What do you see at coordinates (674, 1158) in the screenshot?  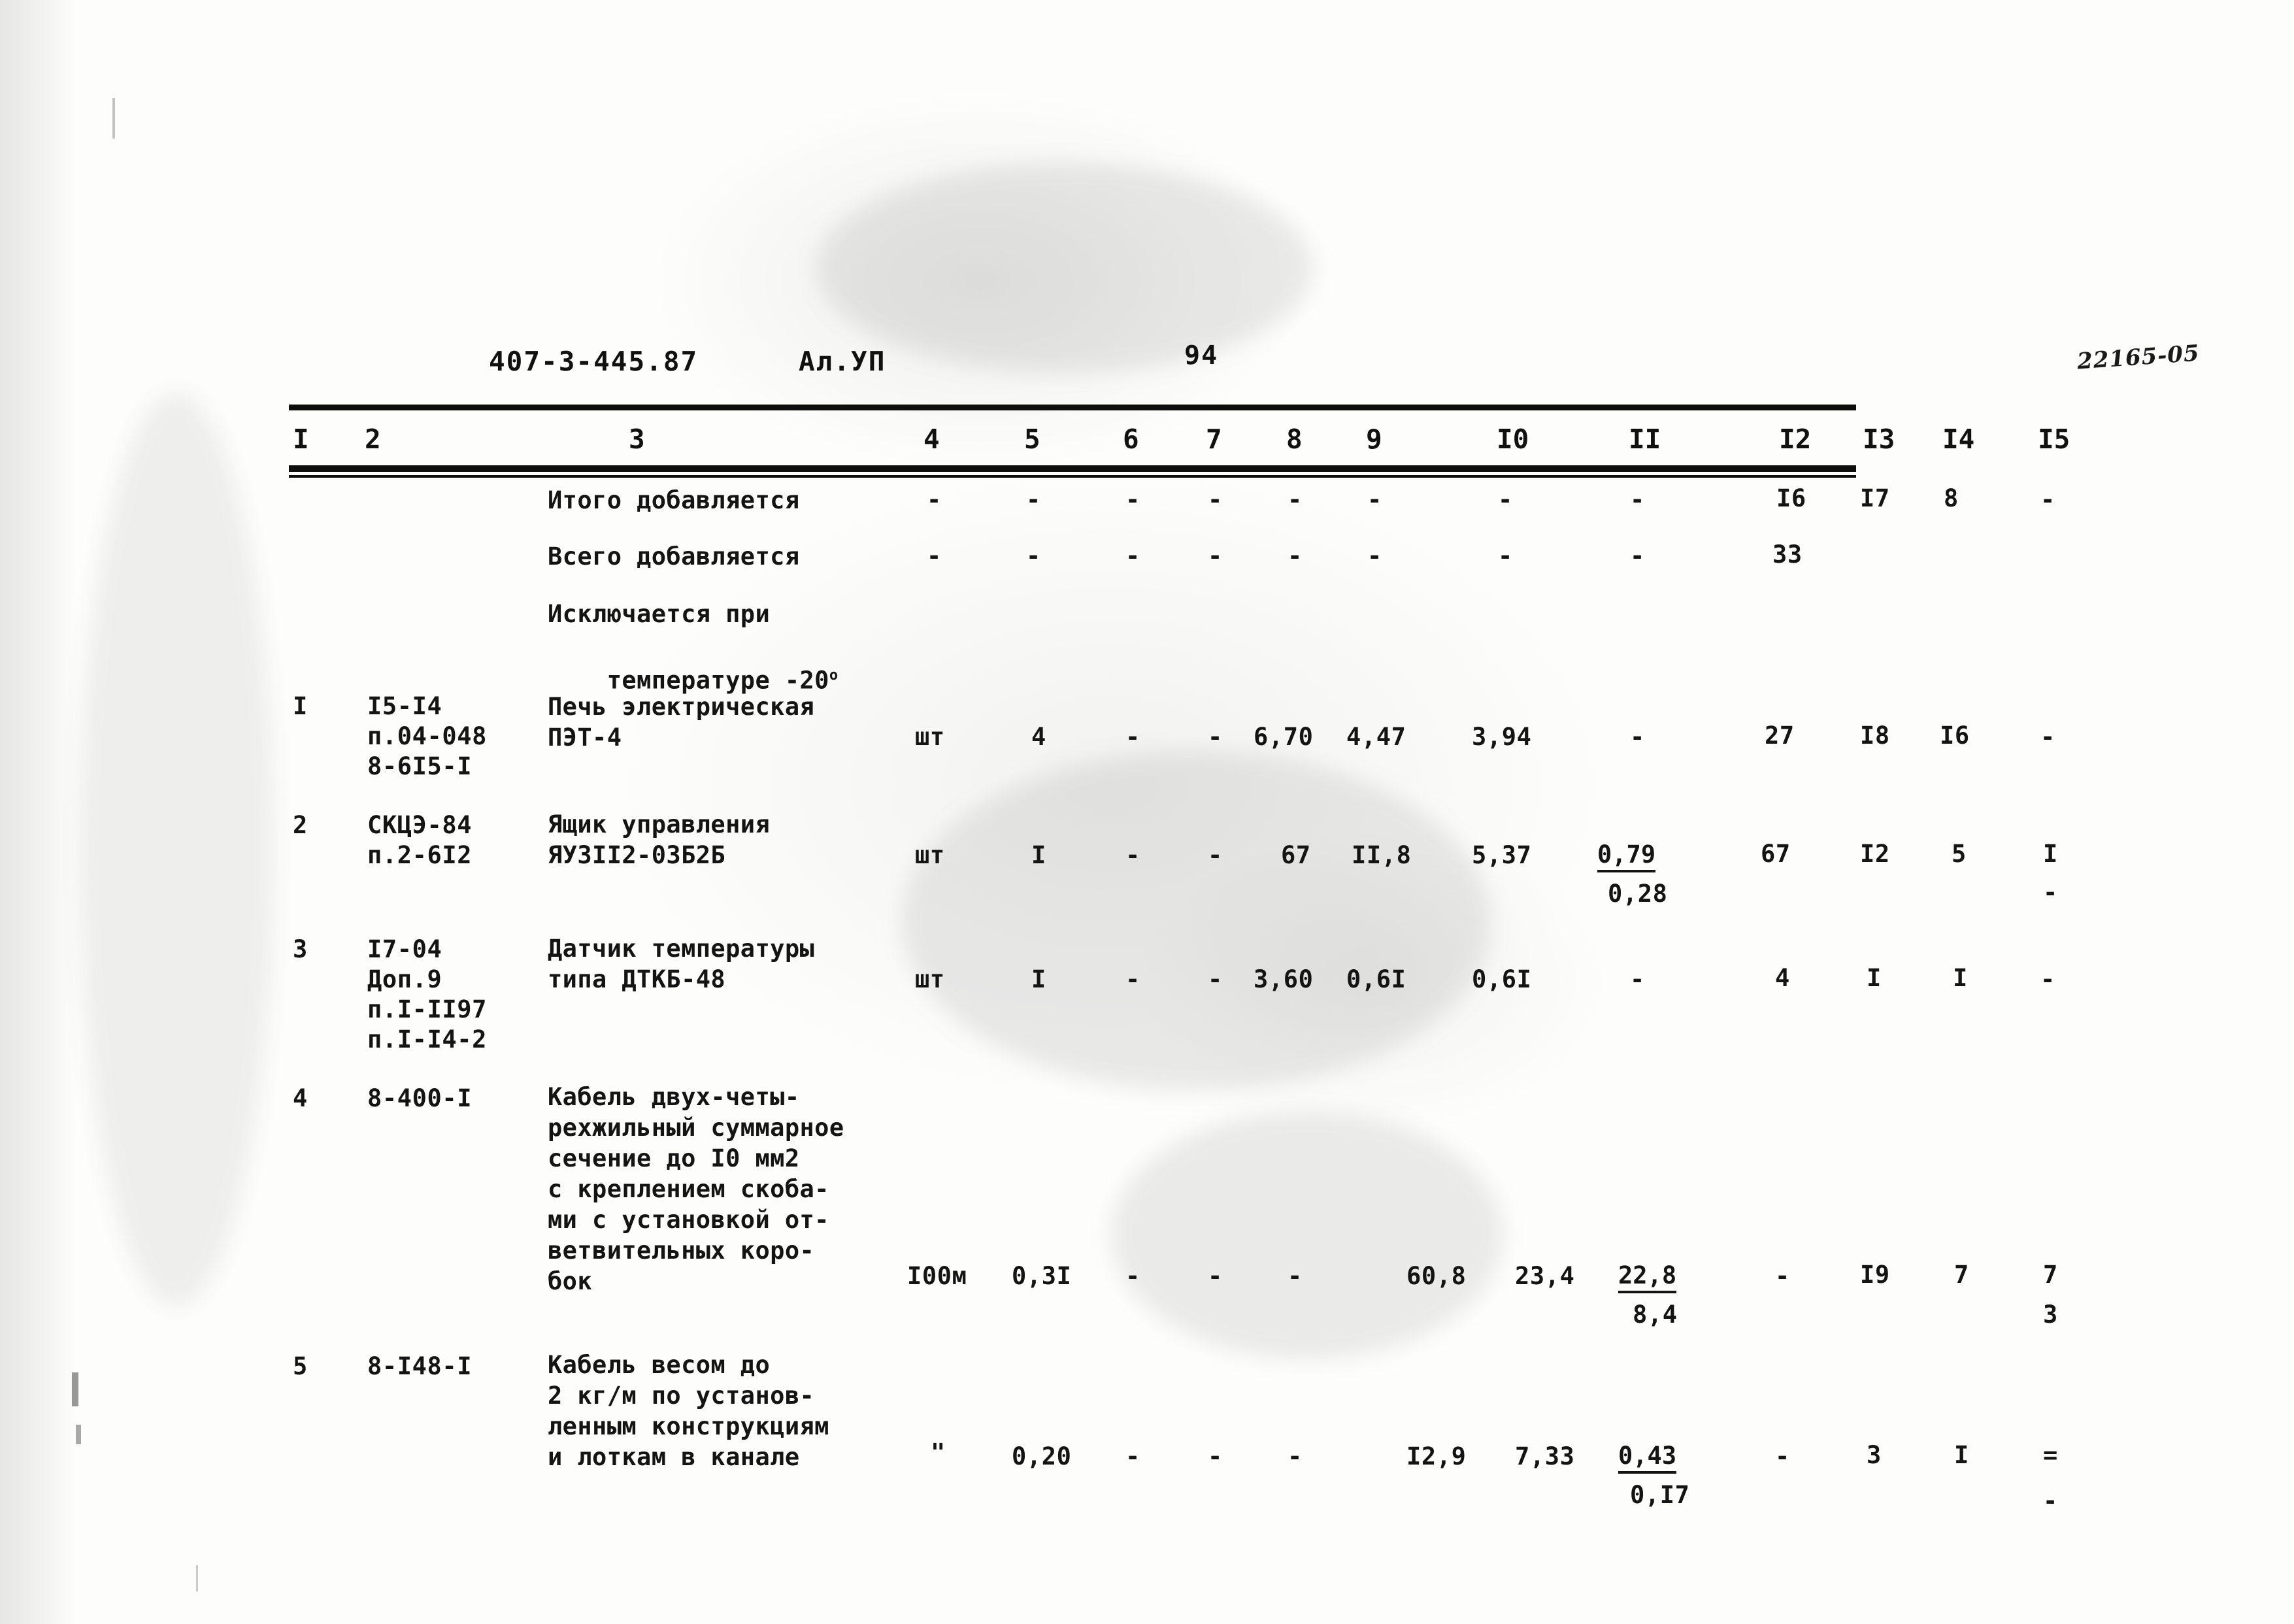 I see `row-description-line: сечение до I0 мм2` at bounding box center [674, 1158].